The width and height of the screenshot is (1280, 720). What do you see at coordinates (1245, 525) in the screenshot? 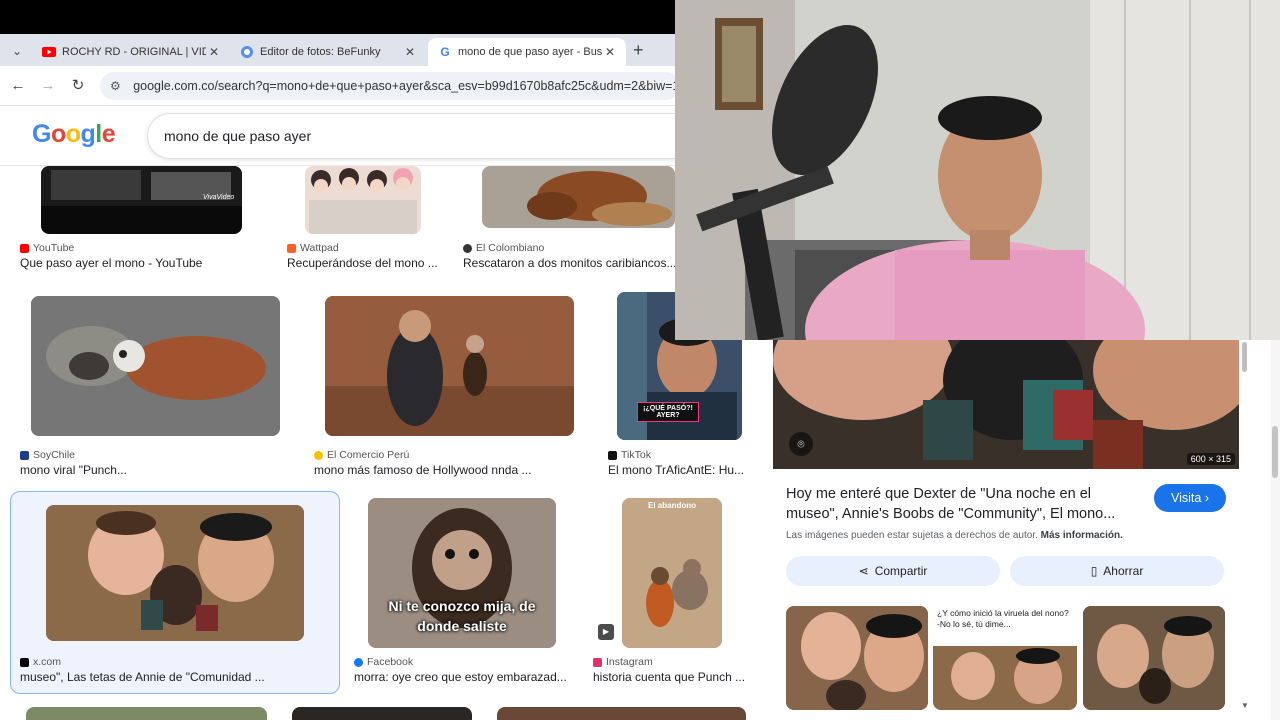
I see `panel-scrollbar: ▼` at bounding box center [1245, 525].